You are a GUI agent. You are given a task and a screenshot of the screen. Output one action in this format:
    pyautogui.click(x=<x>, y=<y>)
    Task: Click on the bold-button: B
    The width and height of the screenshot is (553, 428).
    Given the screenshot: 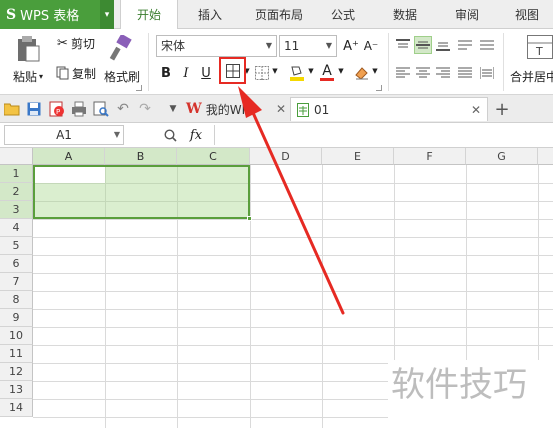 What is the action you would take?
    pyautogui.click(x=166, y=73)
    